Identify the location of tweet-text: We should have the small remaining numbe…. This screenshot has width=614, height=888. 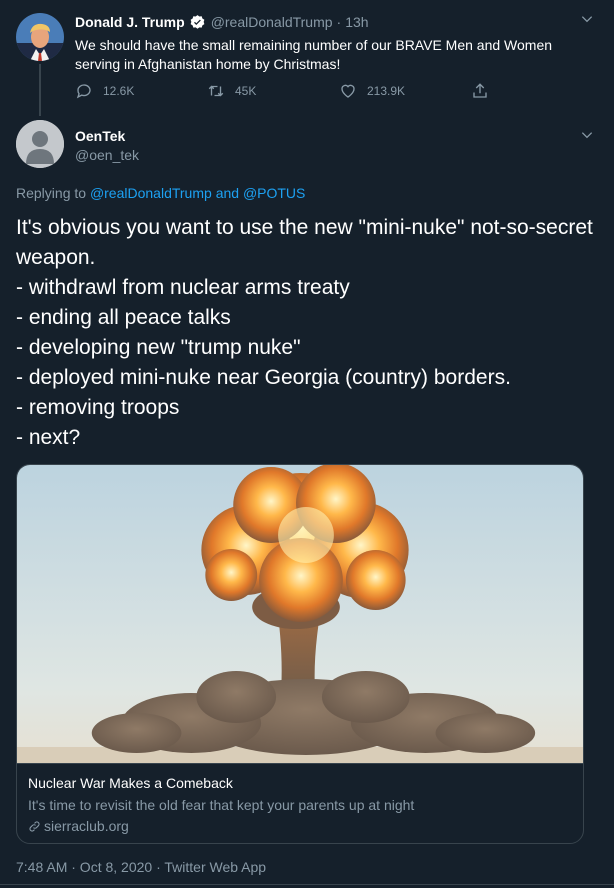
(314, 54).